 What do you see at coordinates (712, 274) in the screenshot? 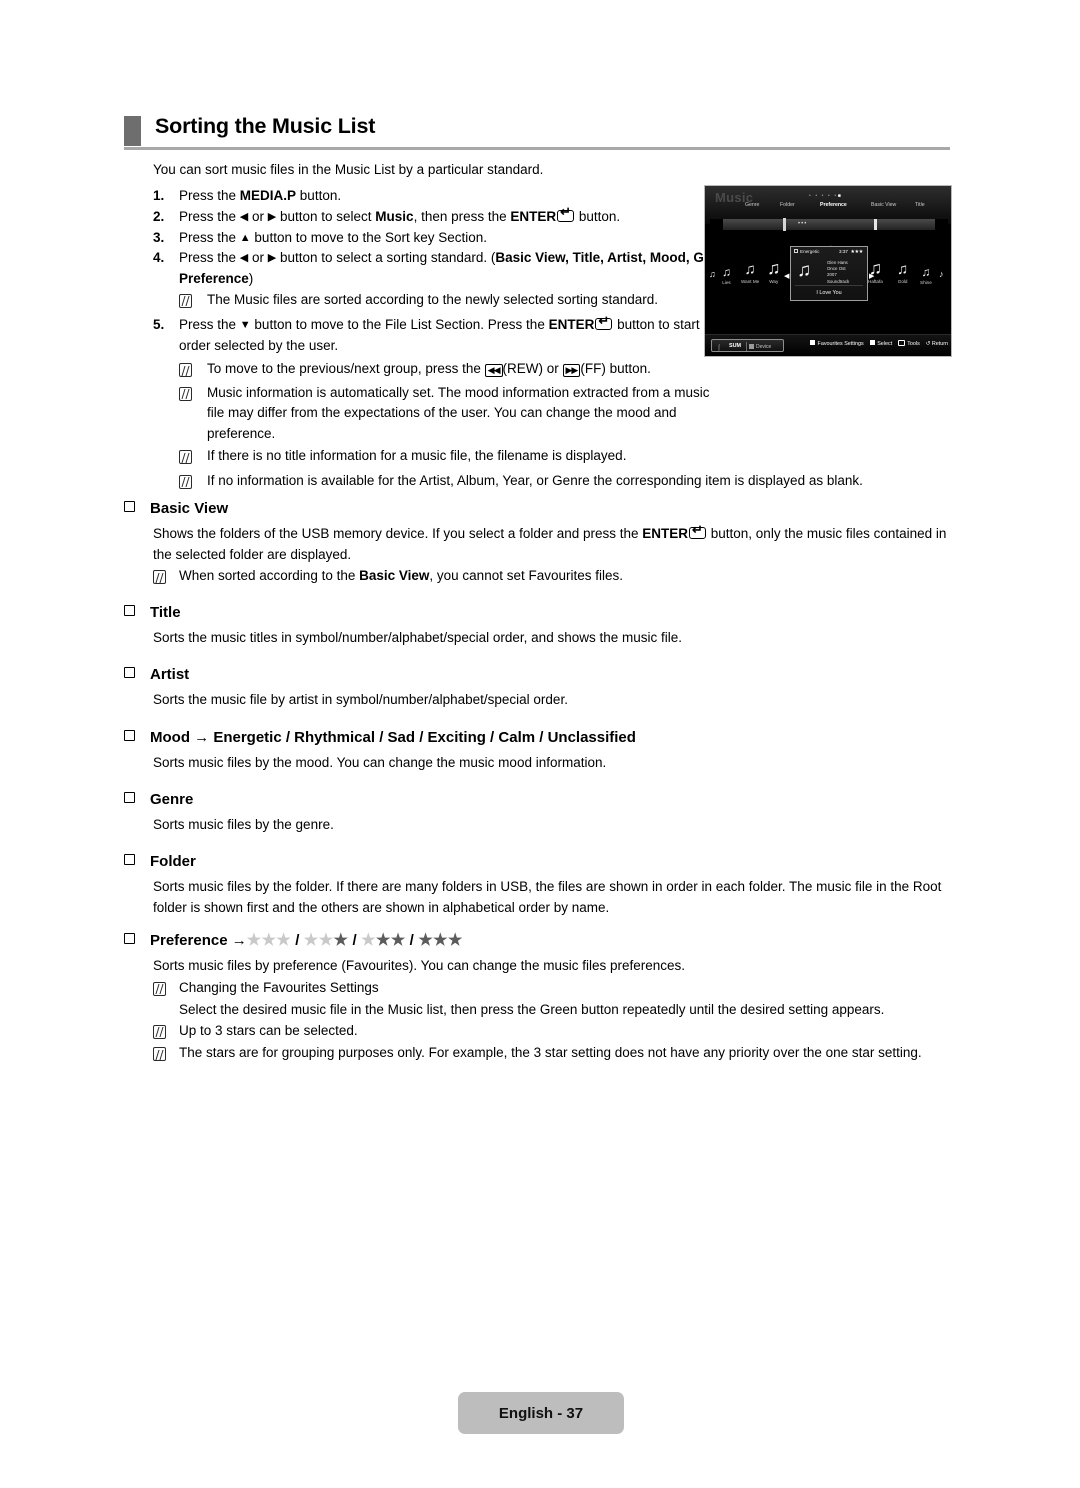
I see `tv-carousel-item-edge-left: ♫` at bounding box center [712, 274].